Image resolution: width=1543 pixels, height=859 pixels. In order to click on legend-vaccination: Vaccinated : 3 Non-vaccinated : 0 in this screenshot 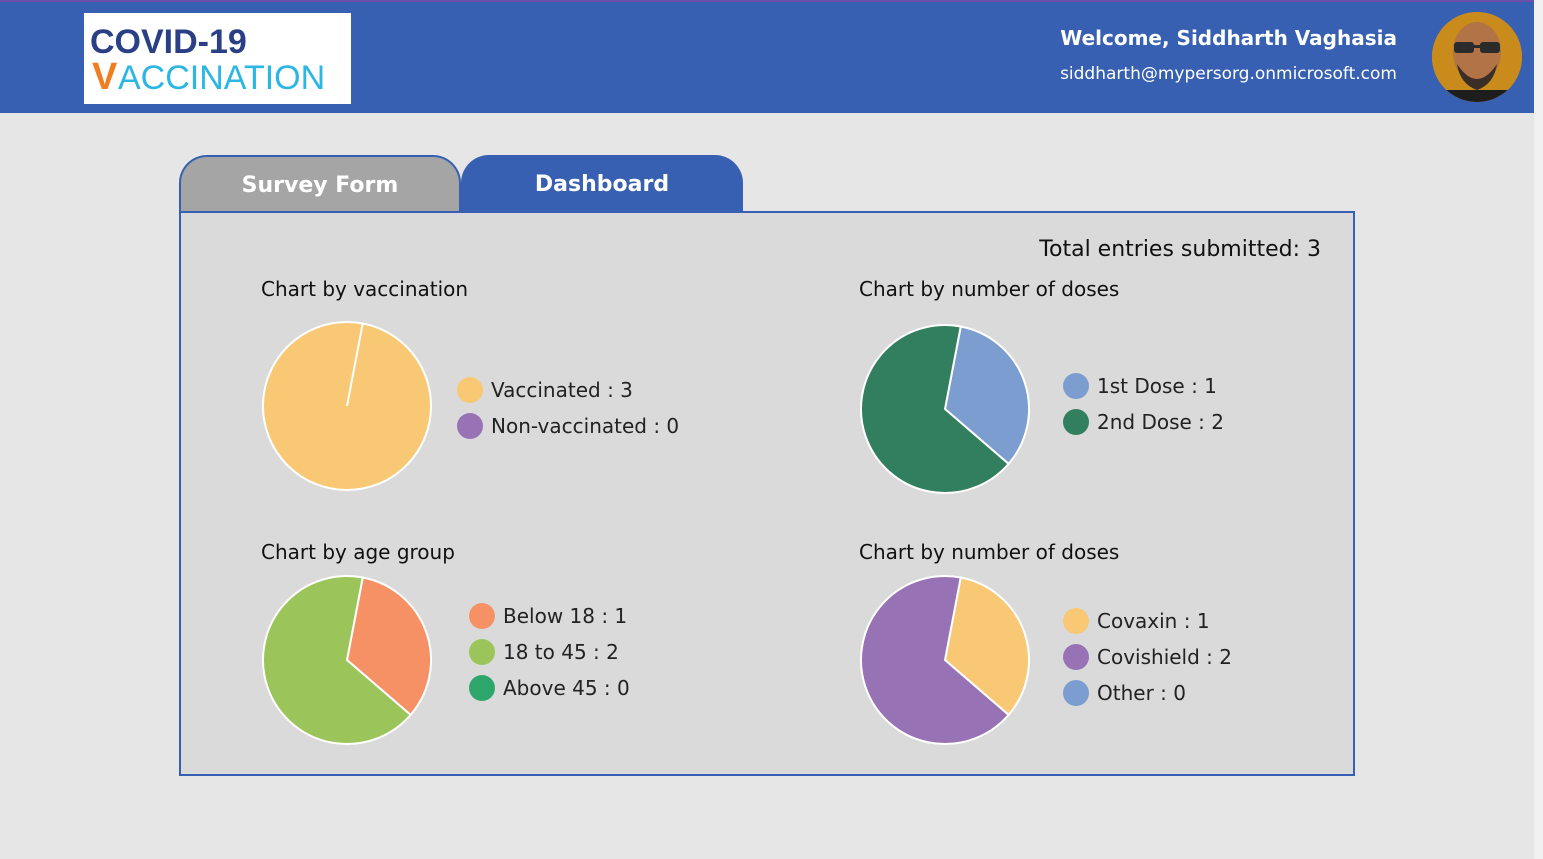, I will do `click(568, 408)`.